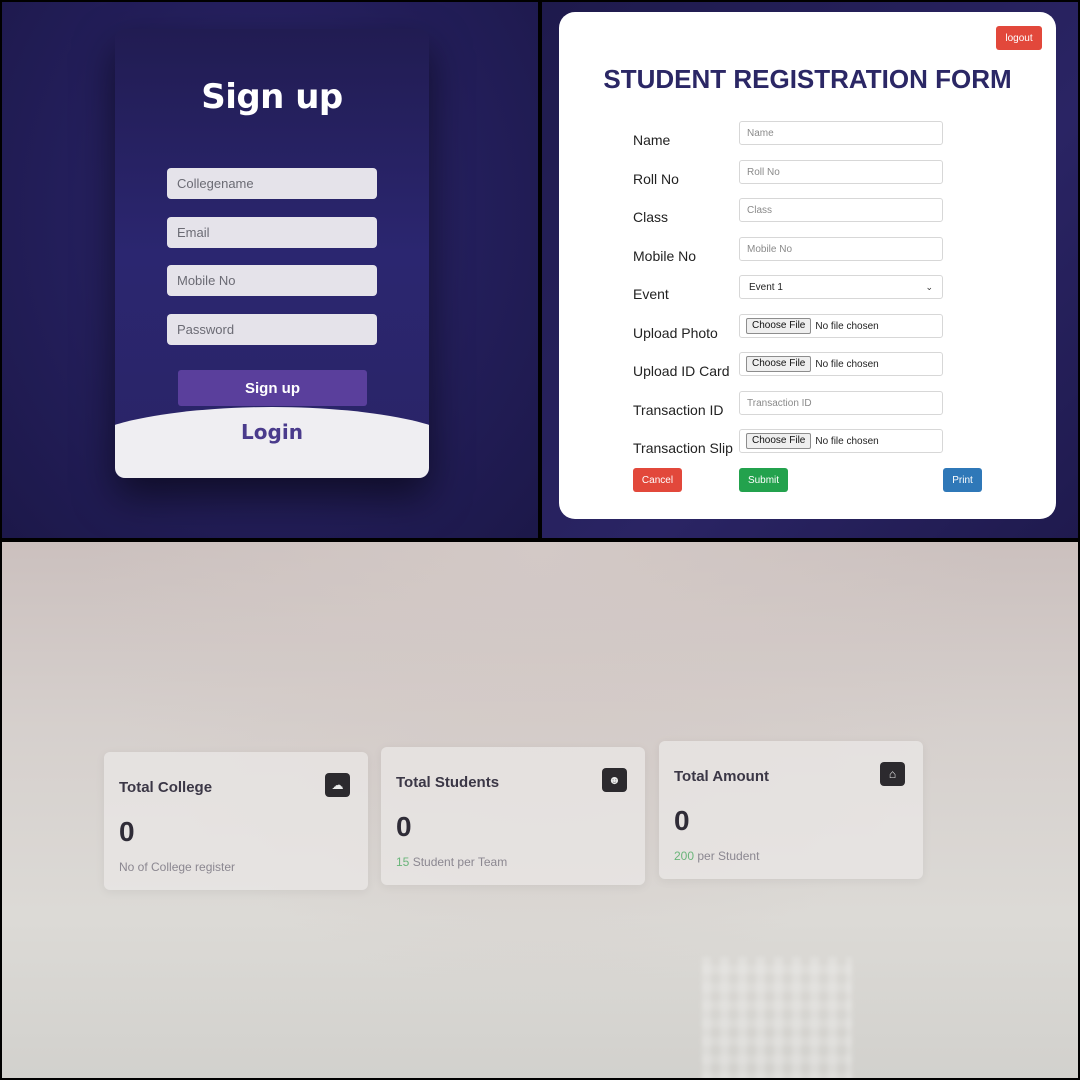 The image size is (1080, 1080). What do you see at coordinates (272, 253) in the screenshot?
I see `signup-card: Sign up Sign up Login` at bounding box center [272, 253].